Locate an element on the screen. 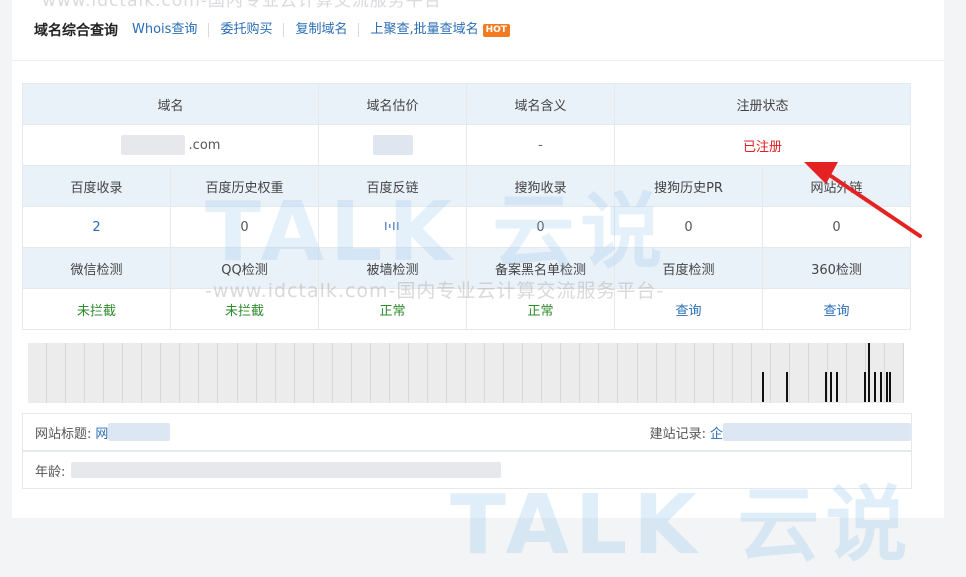  qq-check-value: 未拦截 is located at coordinates (244, 309).